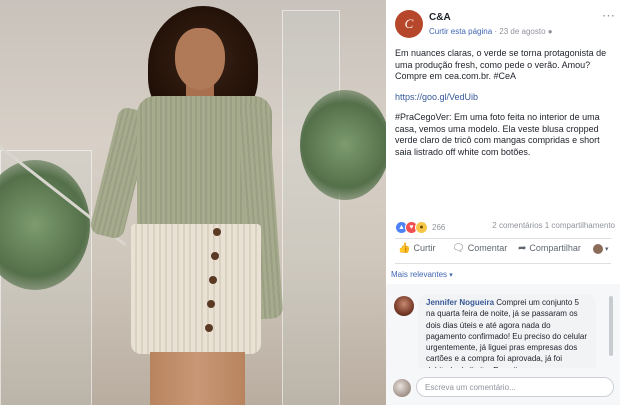 This screenshot has height=405, width=620. Describe the element at coordinates (409, 24) in the screenshot. I see `page-avatar: C` at that location.